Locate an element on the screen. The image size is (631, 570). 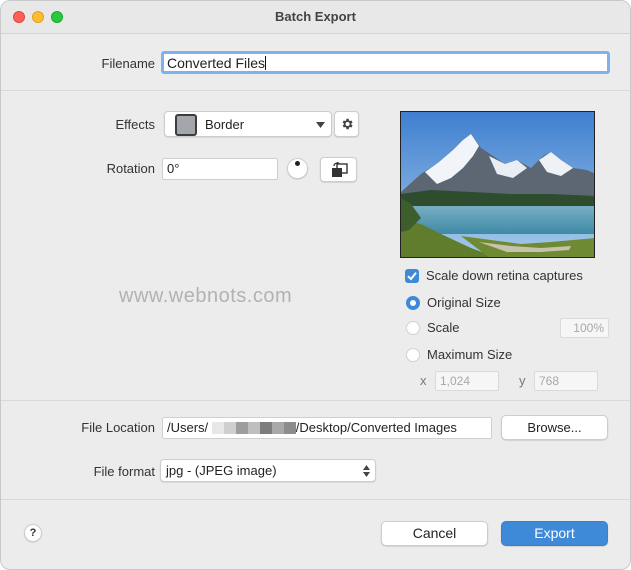
filename-input: Converted Files is located at coordinates (385, 62).